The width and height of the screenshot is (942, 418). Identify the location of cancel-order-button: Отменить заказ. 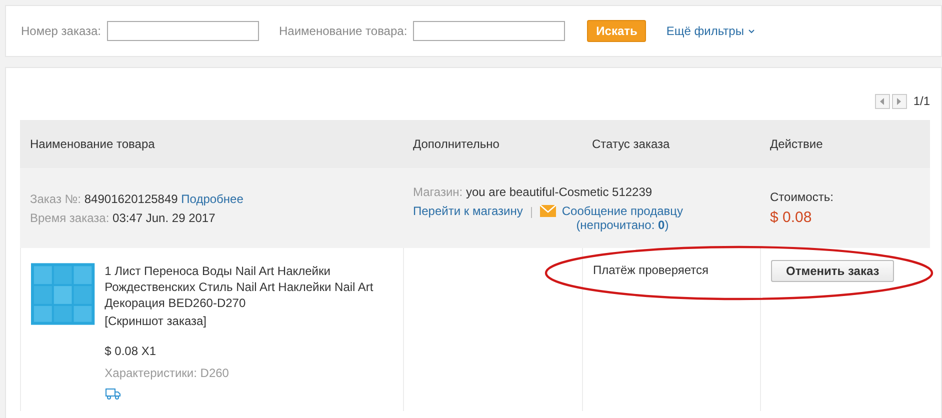
(832, 271).